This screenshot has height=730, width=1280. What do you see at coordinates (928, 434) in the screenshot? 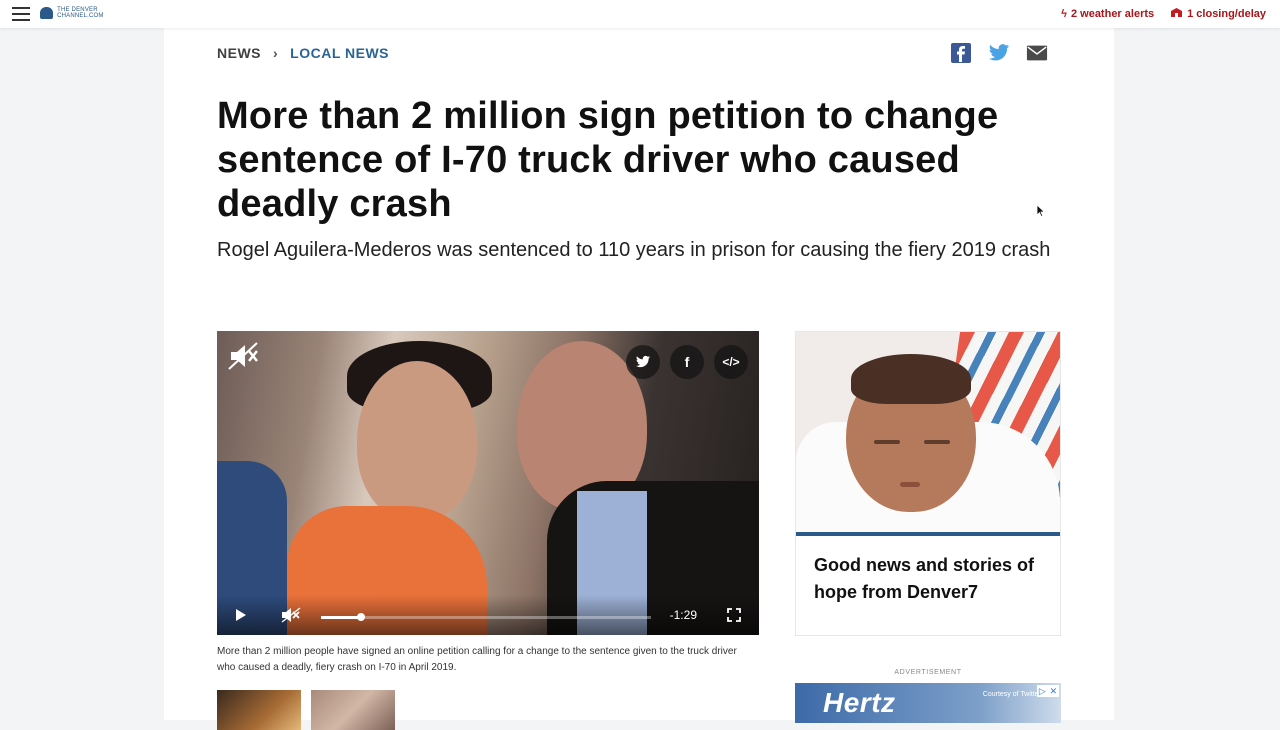
I see `promo-image` at bounding box center [928, 434].